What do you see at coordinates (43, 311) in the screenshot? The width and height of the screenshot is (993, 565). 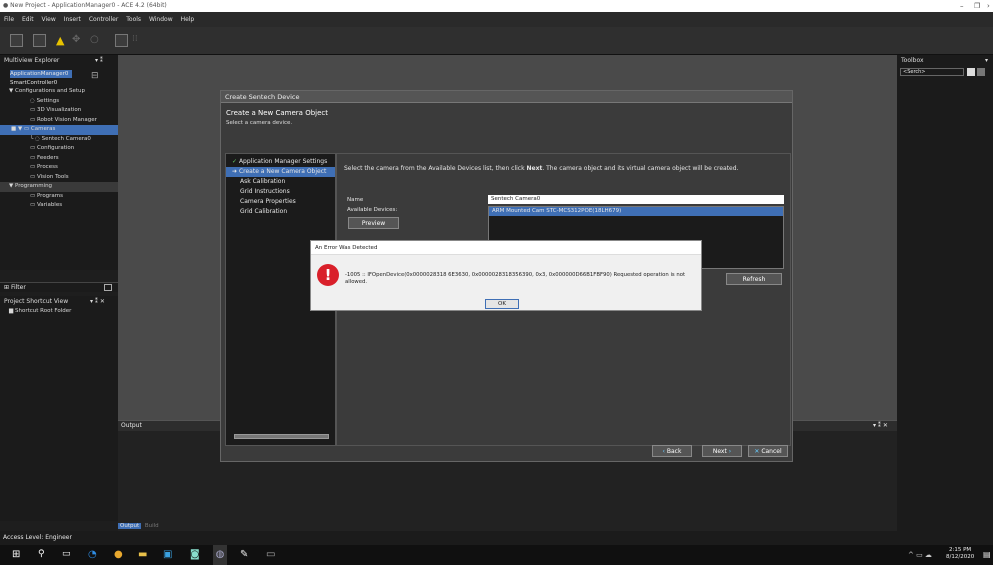 I see `folder-label: Shortcut Root Folder` at bounding box center [43, 311].